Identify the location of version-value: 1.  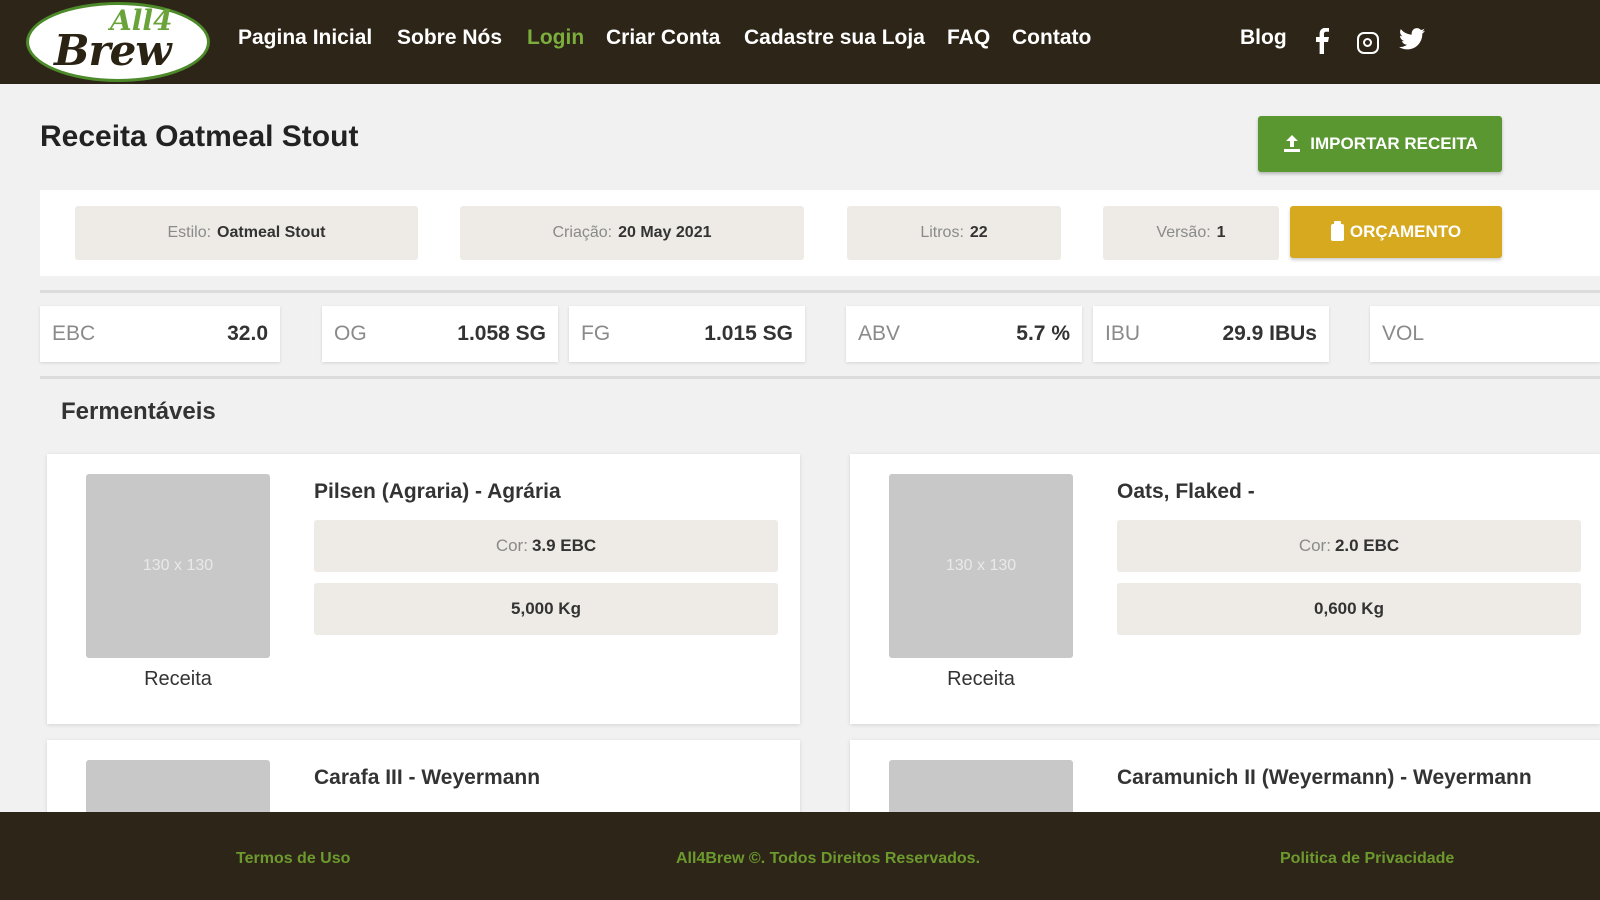
(1221, 232).